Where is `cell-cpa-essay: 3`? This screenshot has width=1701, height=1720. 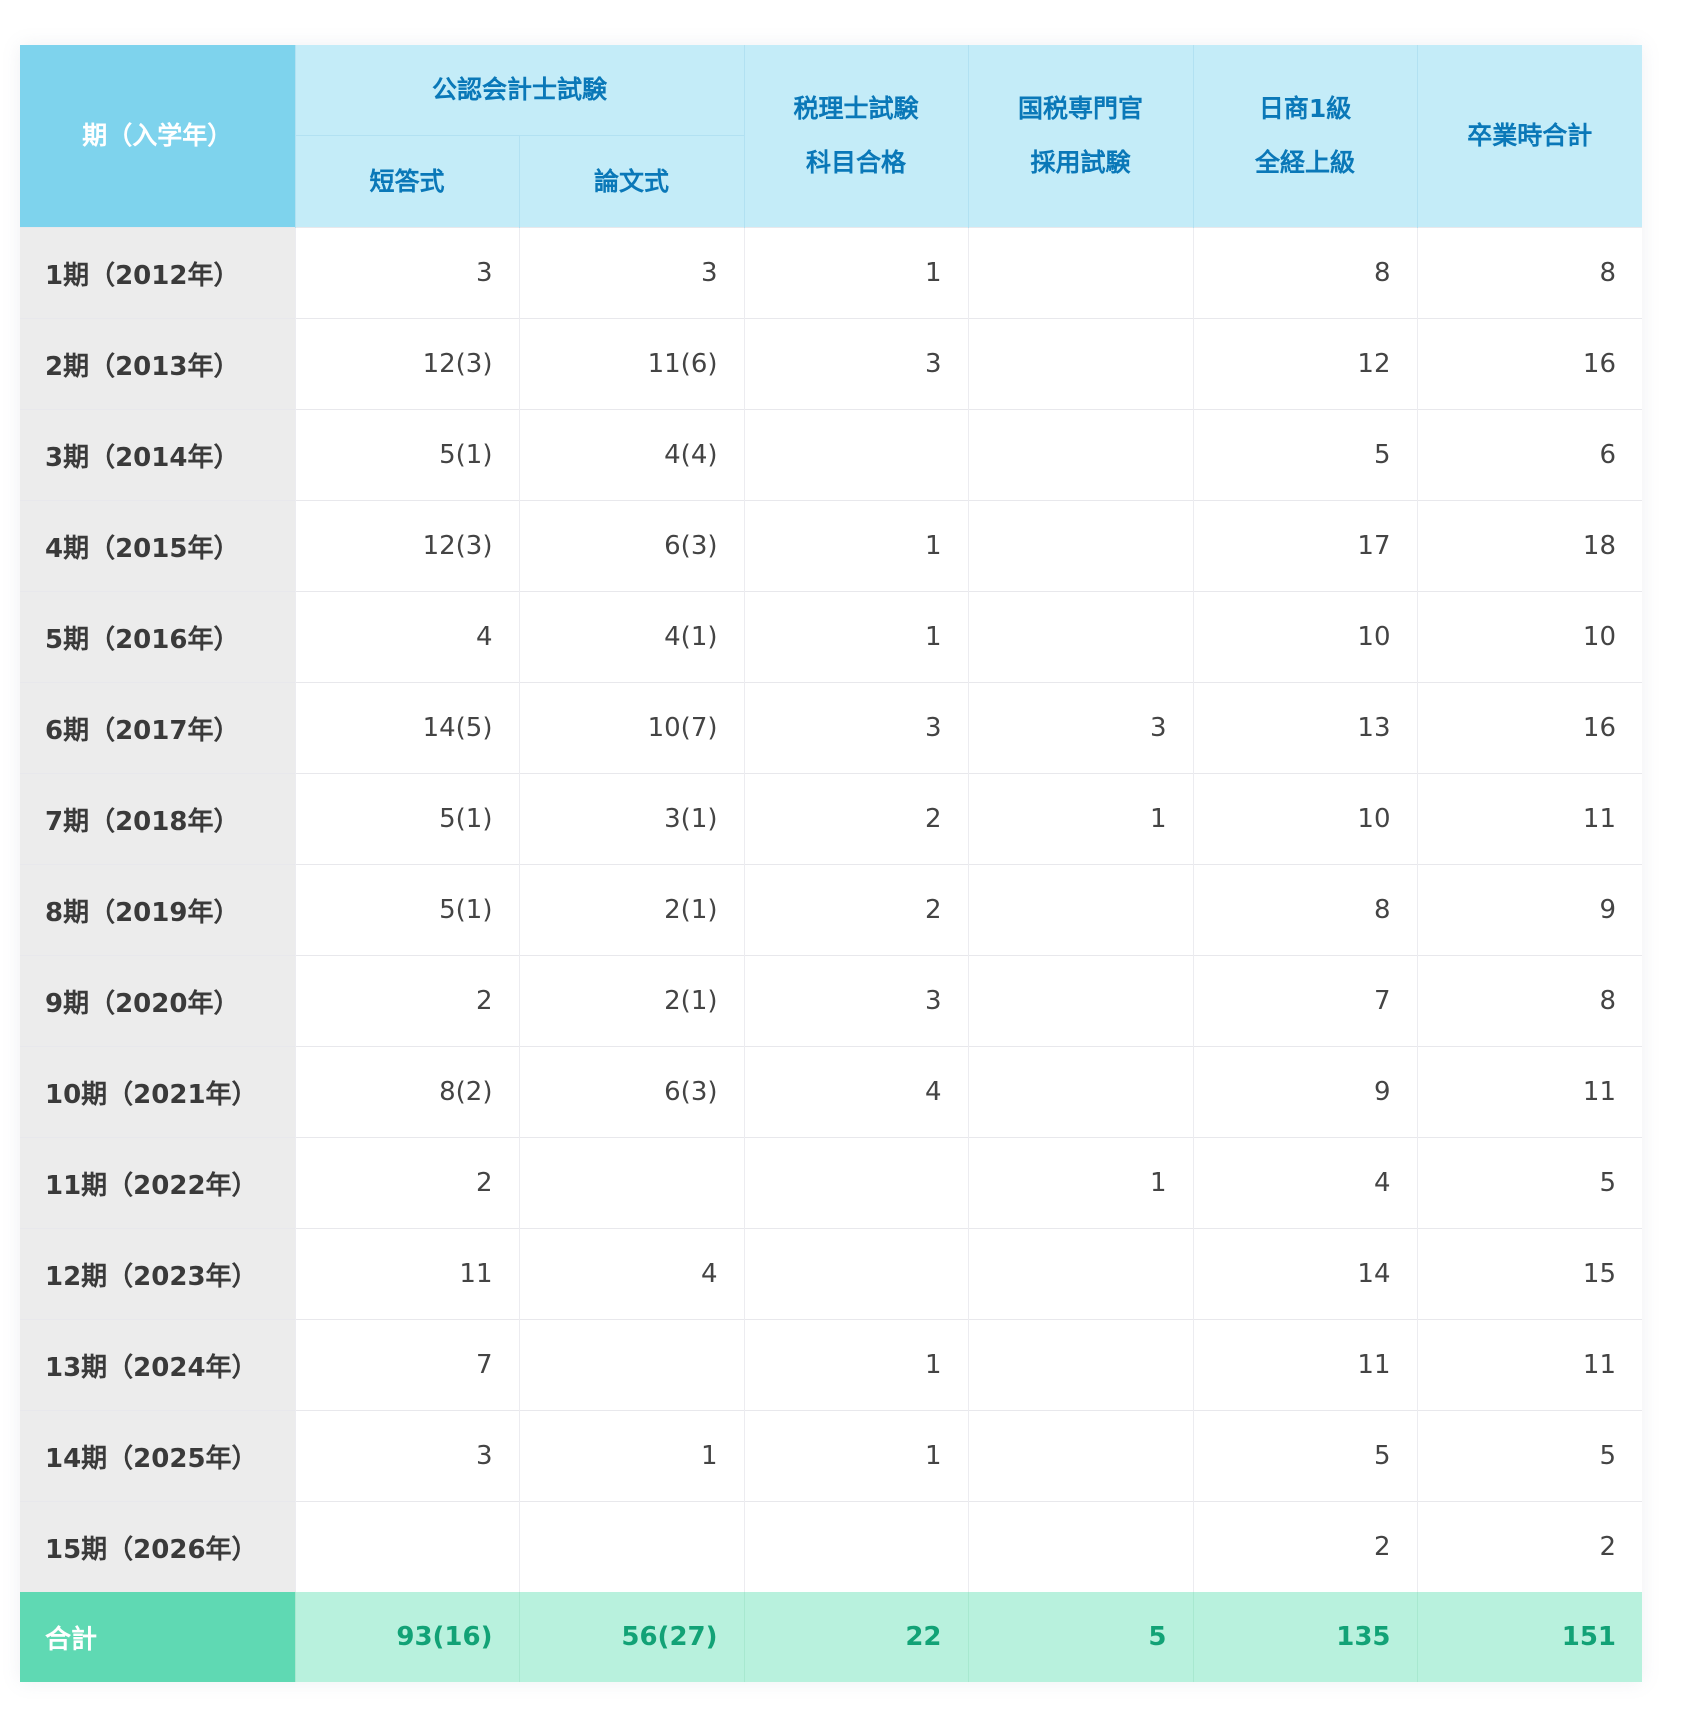
cell-cpa-essay: 3 is located at coordinates (631, 273).